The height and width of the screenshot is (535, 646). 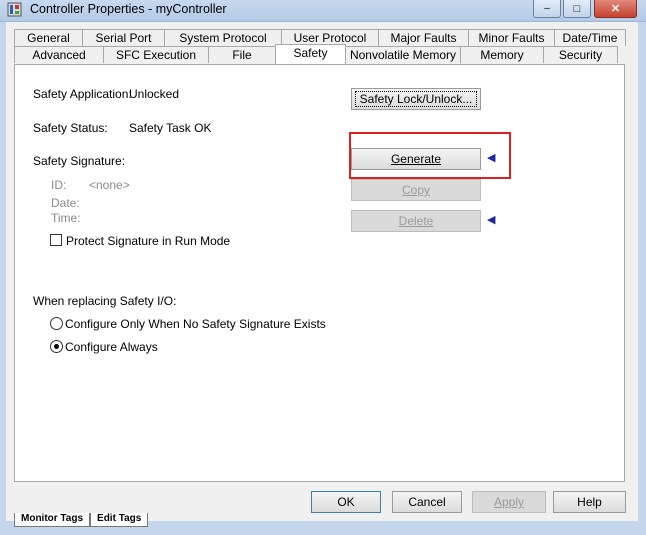 I want to click on delete-button: Delete, so click(x=416, y=221).